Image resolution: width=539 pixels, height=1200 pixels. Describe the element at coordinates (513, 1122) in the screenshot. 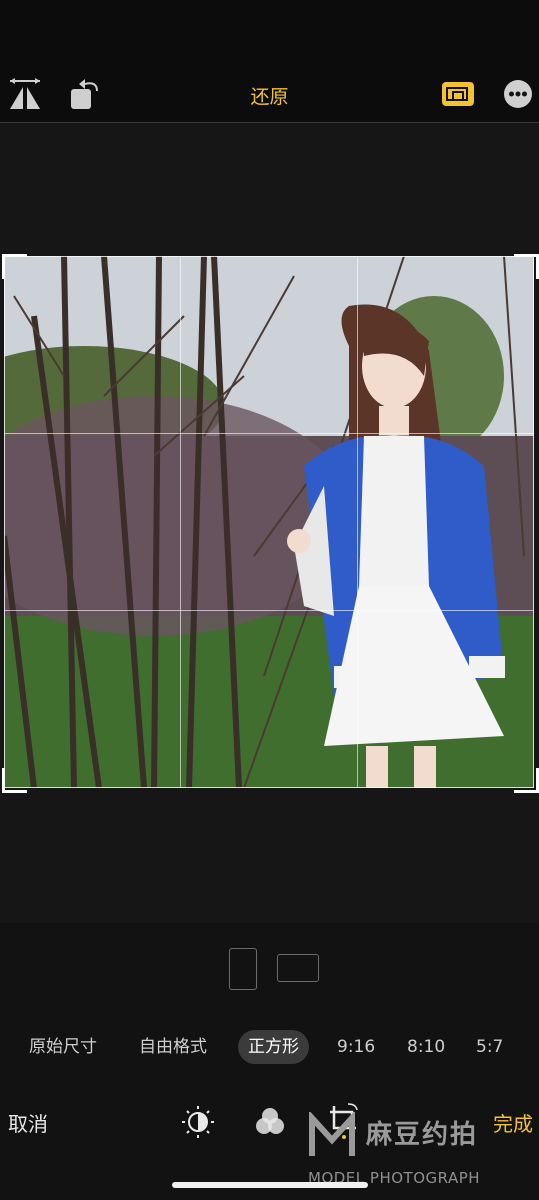

I see `done-button: 完成` at that location.